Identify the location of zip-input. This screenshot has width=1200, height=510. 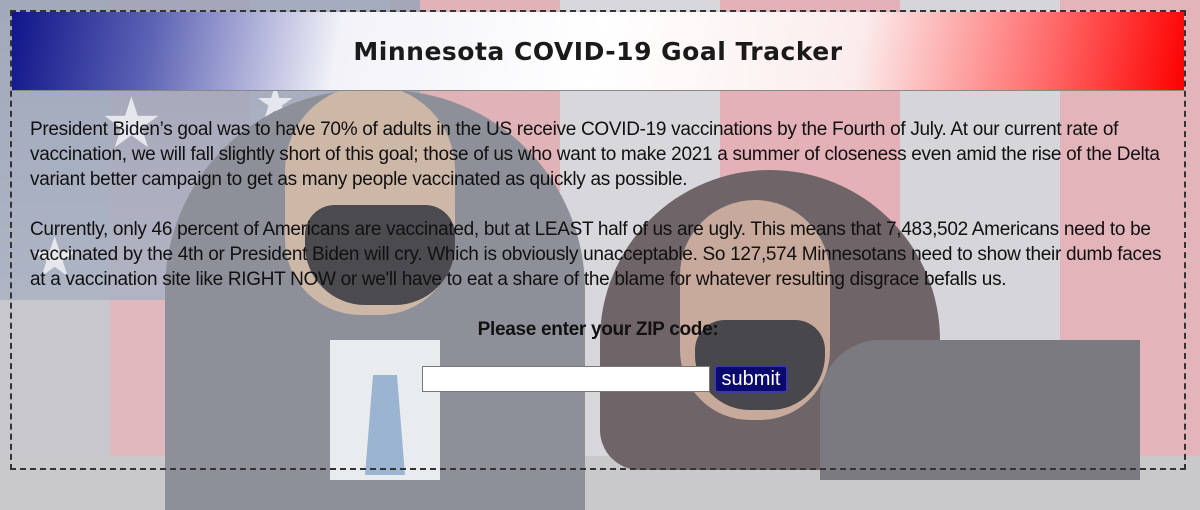
(565, 379).